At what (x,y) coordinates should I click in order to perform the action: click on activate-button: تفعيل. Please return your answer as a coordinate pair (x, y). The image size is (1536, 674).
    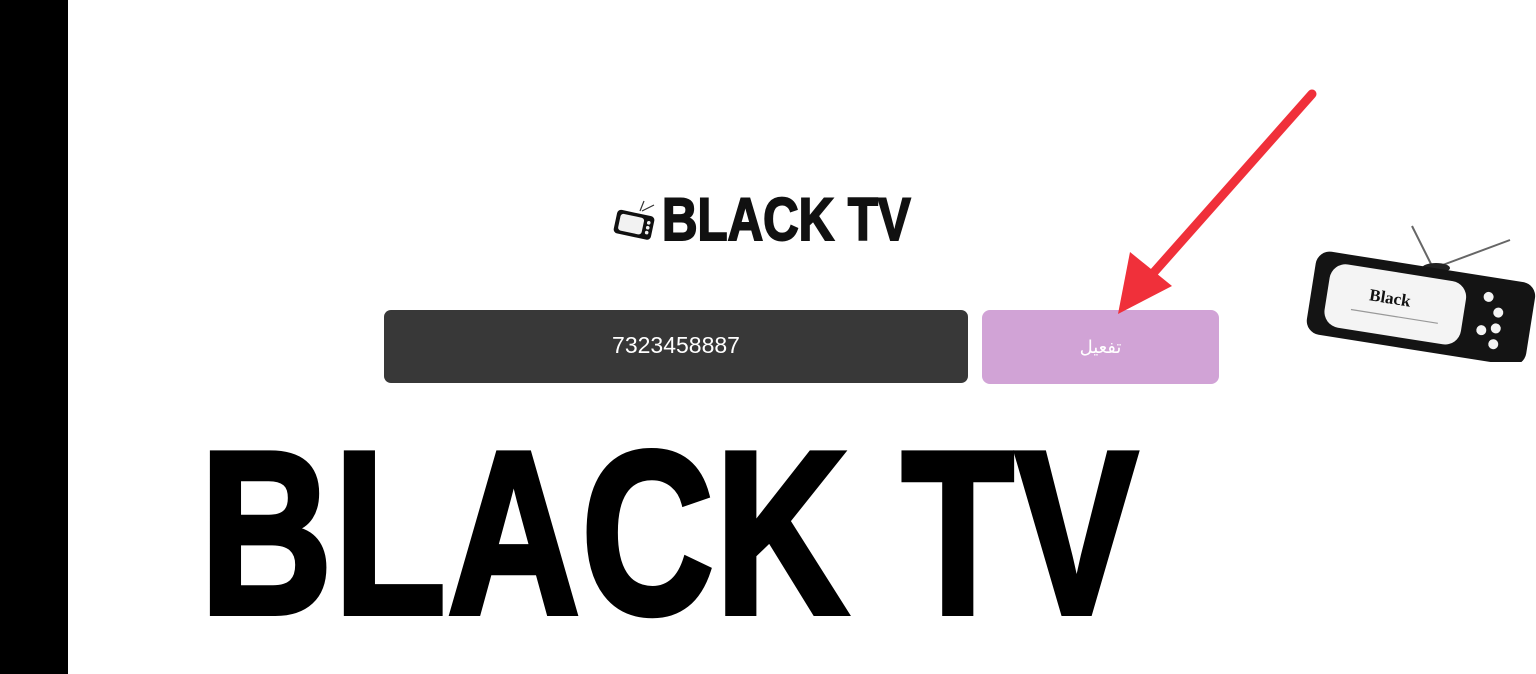
    Looking at the image, I should click on (1100, 347).